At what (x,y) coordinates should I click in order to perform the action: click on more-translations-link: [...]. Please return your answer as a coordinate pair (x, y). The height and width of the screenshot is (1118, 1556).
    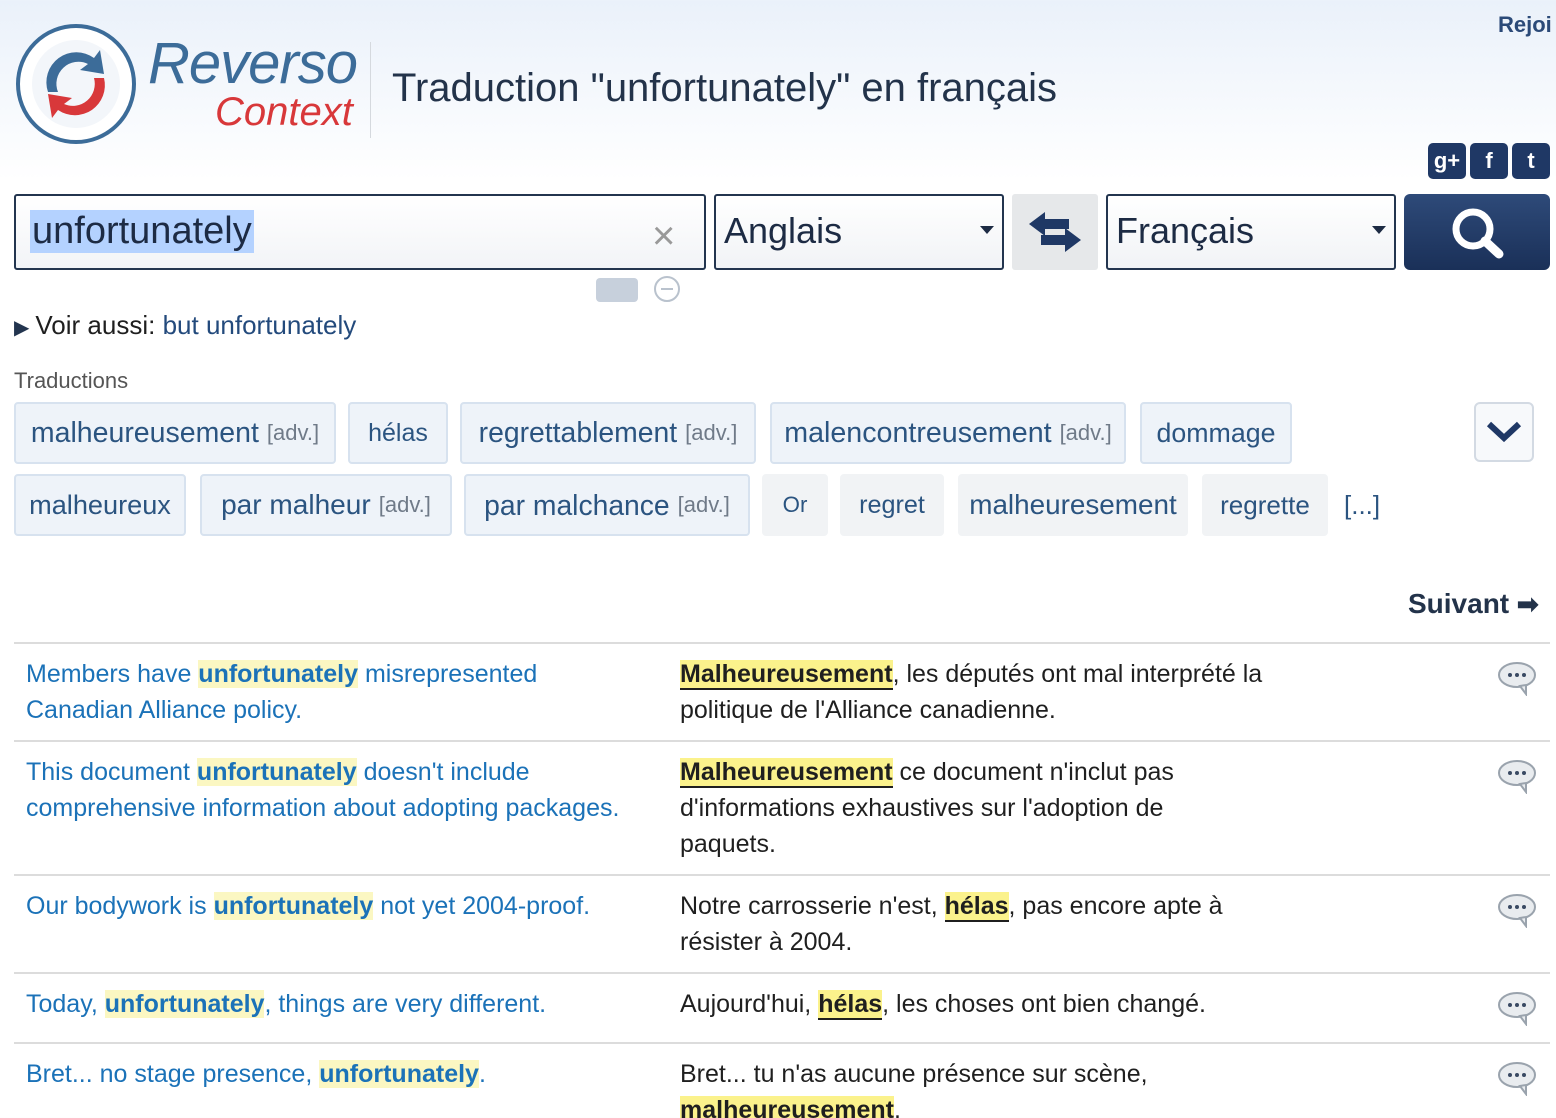
    Looking at the image, I should click on (1362, 505).